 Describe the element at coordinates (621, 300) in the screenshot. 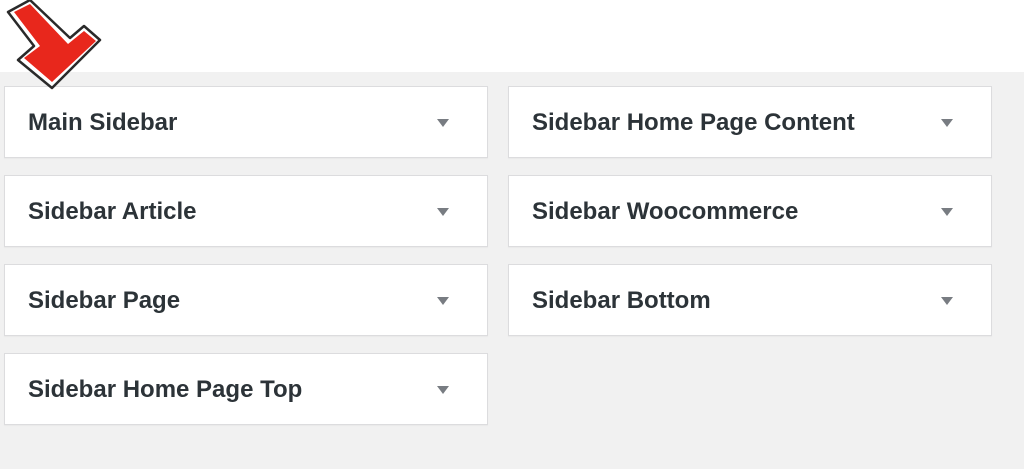

I see `widget-area-title: Sidebar Bottom` at that location.